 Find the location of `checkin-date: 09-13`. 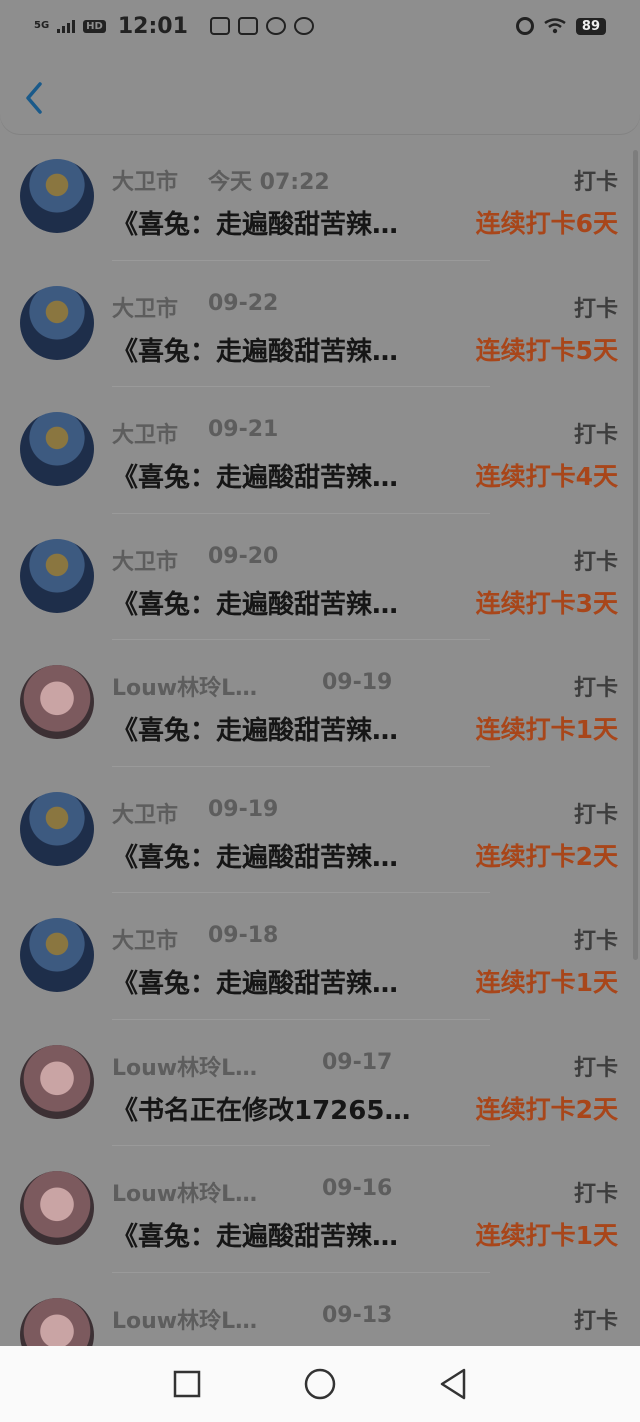

checkin-date: 09-13 is located at coordinates (357, 1315).